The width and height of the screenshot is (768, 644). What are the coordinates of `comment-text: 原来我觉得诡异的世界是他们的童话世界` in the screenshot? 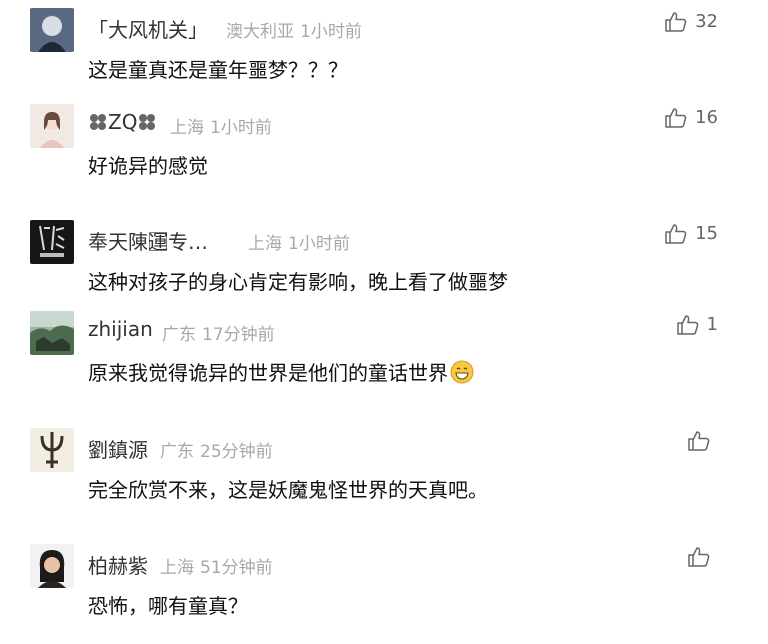 It's located at (281, 373).